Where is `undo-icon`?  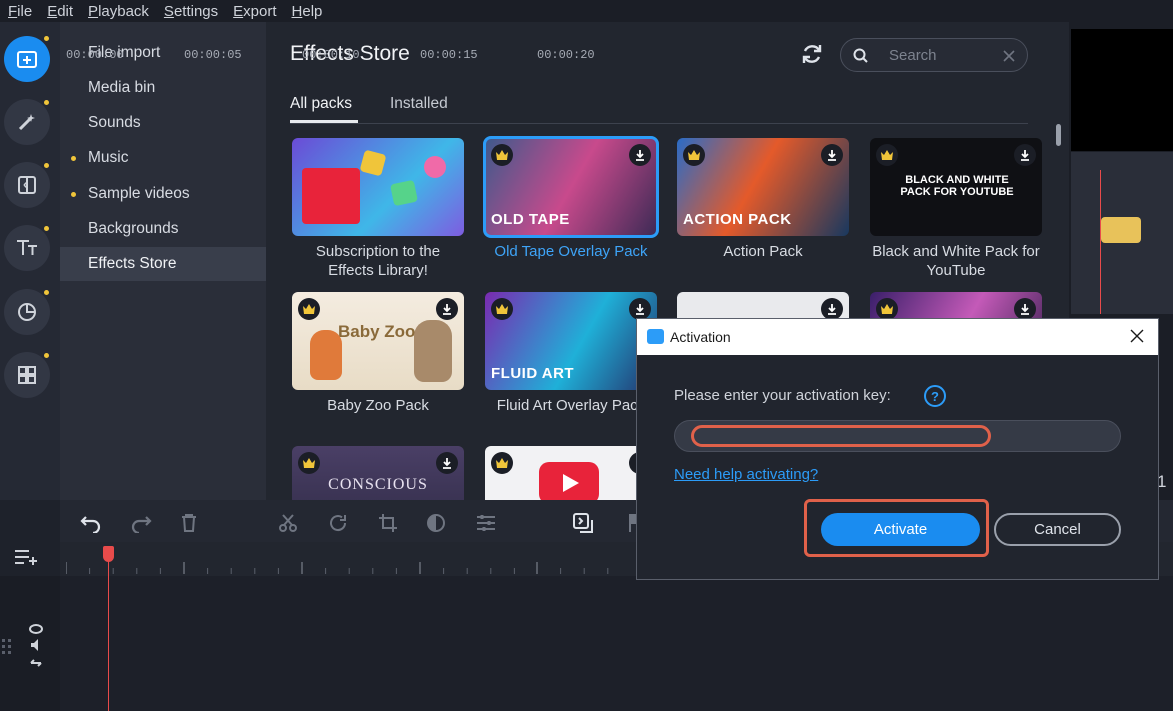 undo-icon is located at coordinates (90, 524).